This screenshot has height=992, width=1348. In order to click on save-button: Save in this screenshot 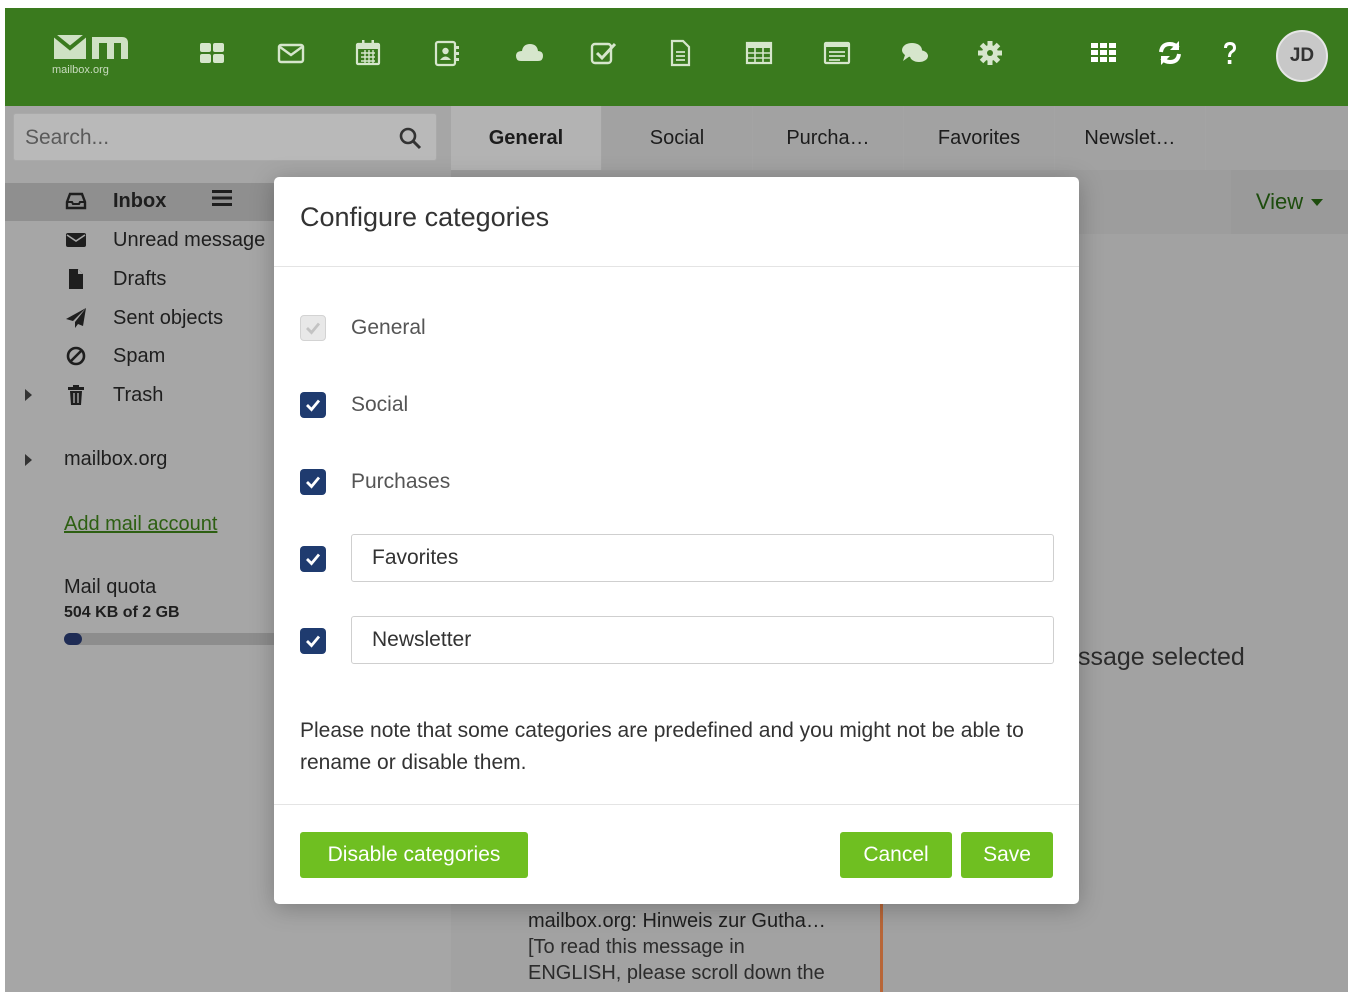, I will do `click(1007, 855)`.